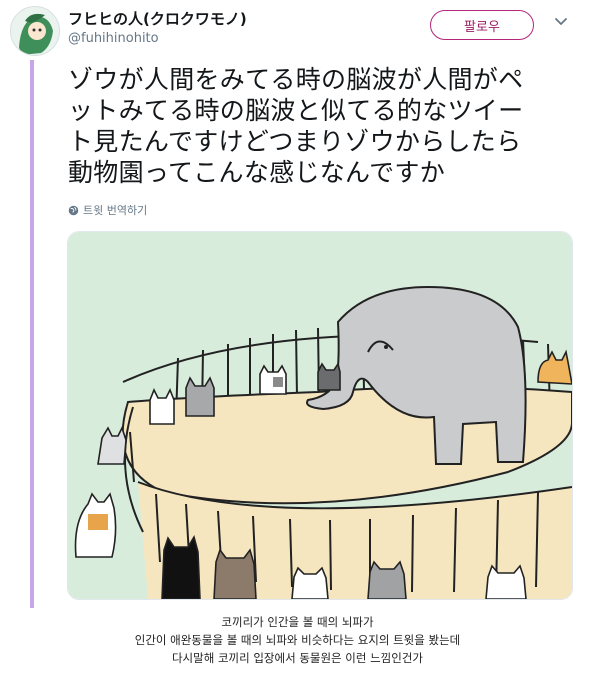 The image size is (595, 683). I want to click on avatar, so click(35, 31).